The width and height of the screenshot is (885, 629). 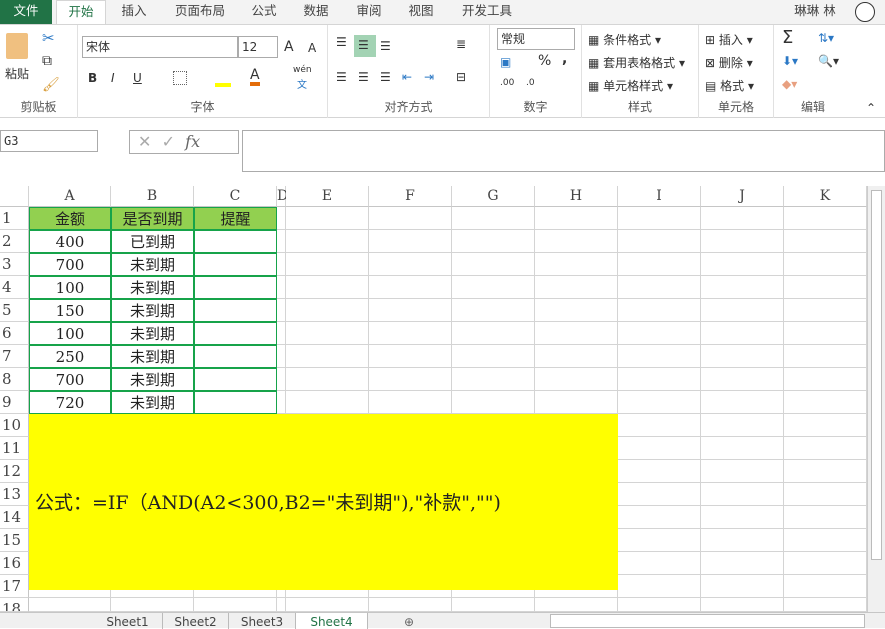 I want to click on column-header: B, so click(x=152, y=196).